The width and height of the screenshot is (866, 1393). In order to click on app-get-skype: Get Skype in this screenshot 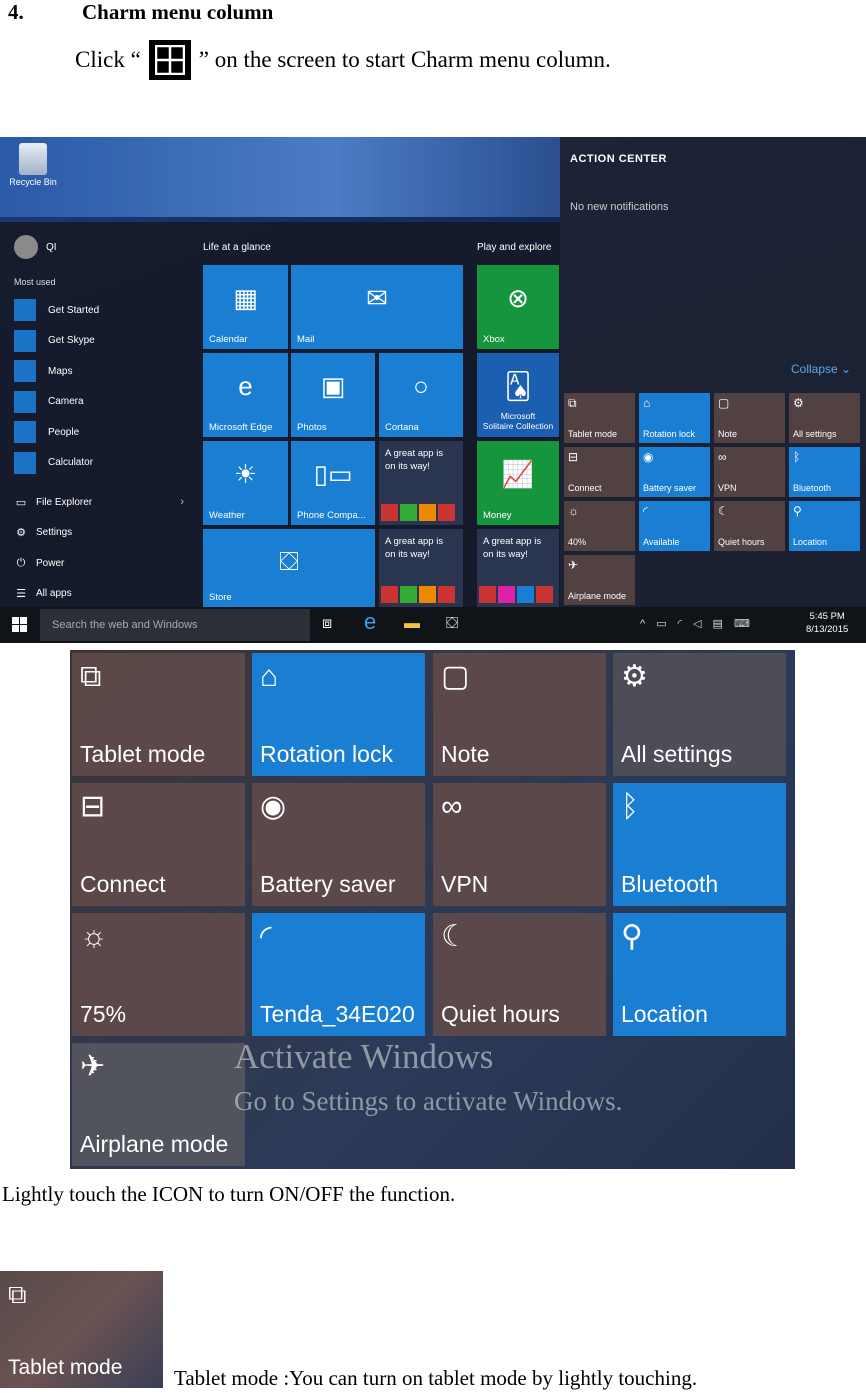, I will do `click(99, 341)`.